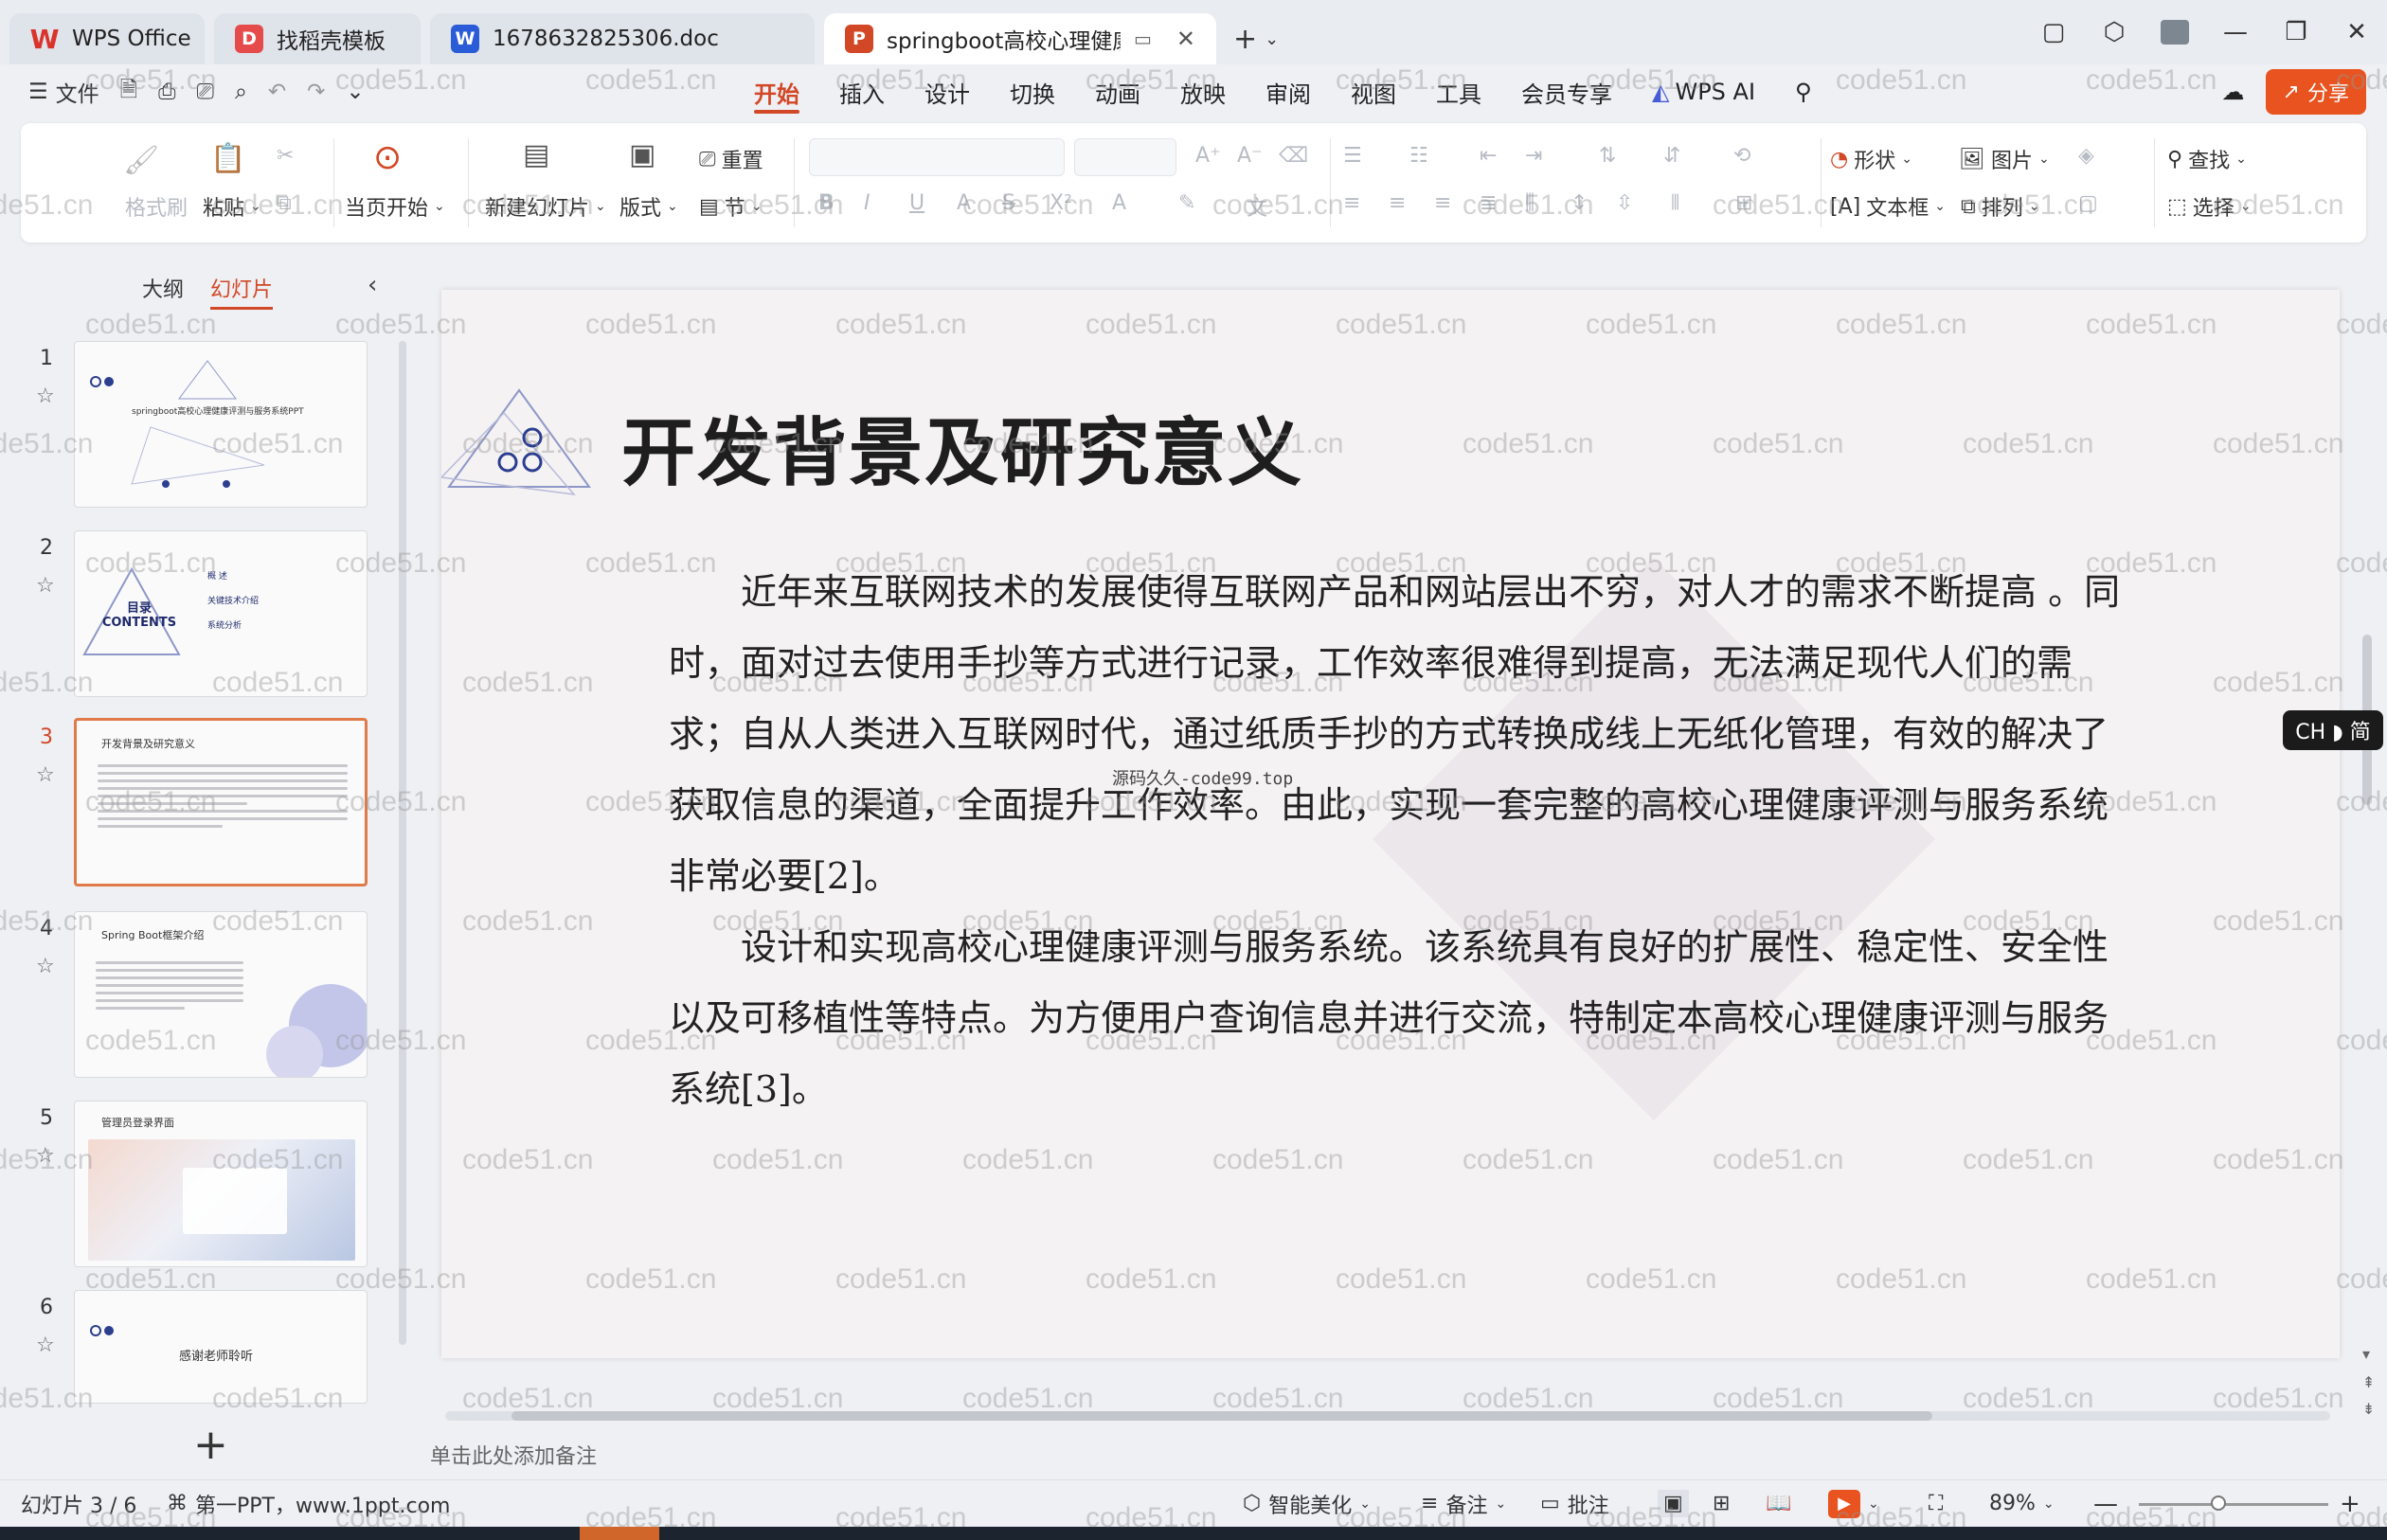  Describe the element at coordinates (622, 38) in the screenshot. I see `tab-word-document: W 1678632825306.doc` at that location.